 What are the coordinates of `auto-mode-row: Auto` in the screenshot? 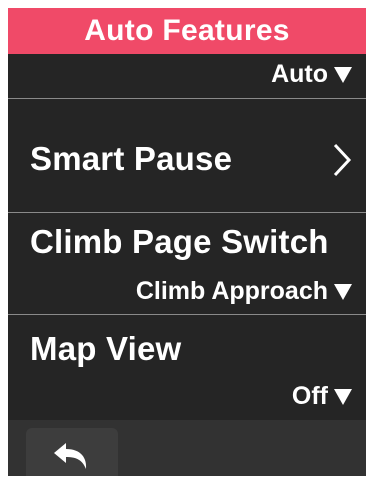 It's located at (187, 76).